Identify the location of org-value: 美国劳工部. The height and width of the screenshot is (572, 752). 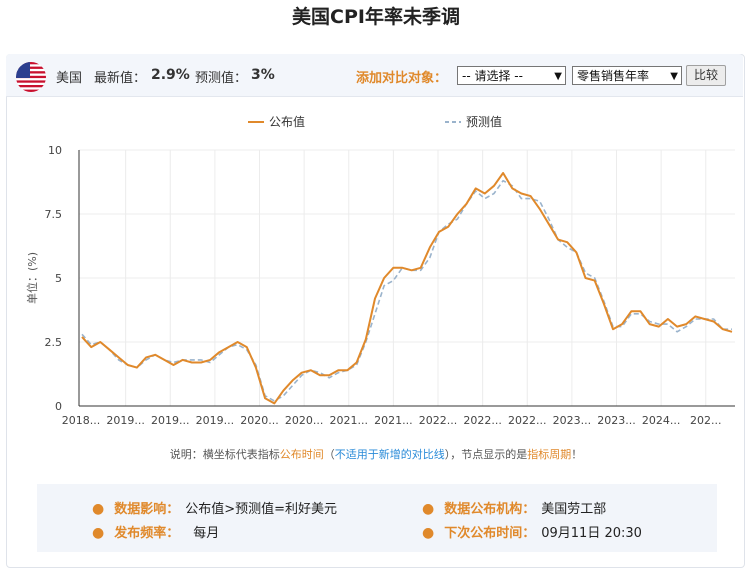
(574, 509).